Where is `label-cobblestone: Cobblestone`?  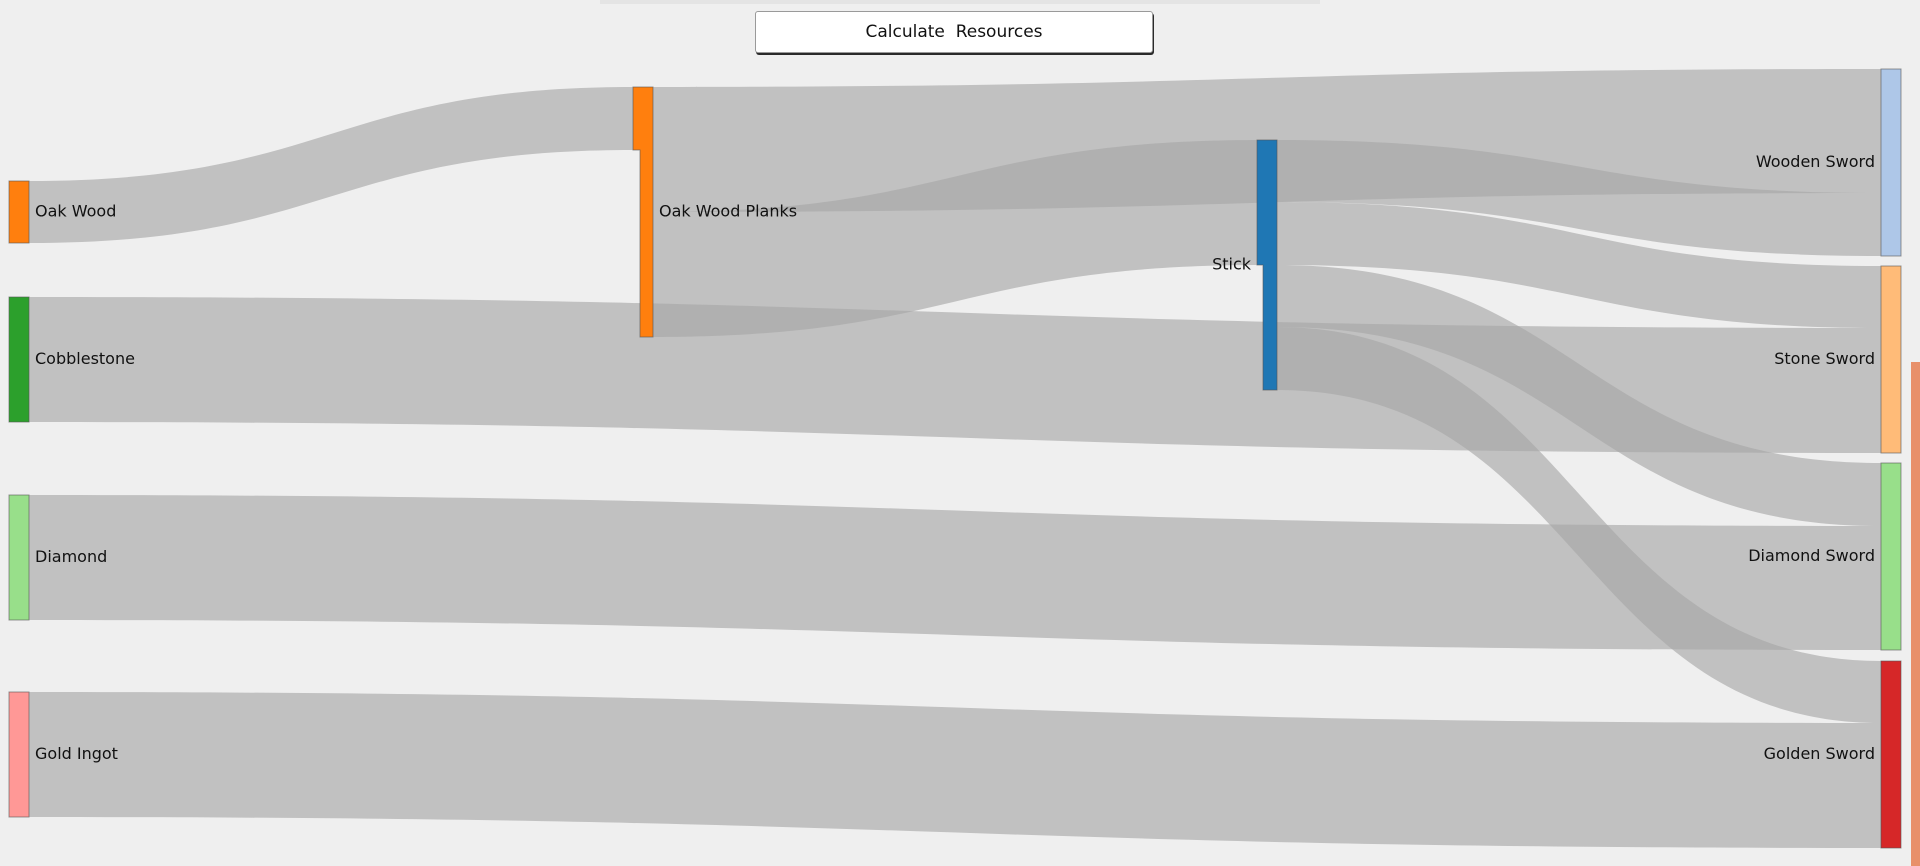
label-cobblestone: Cobblestone is located at coordinates (85, 358).